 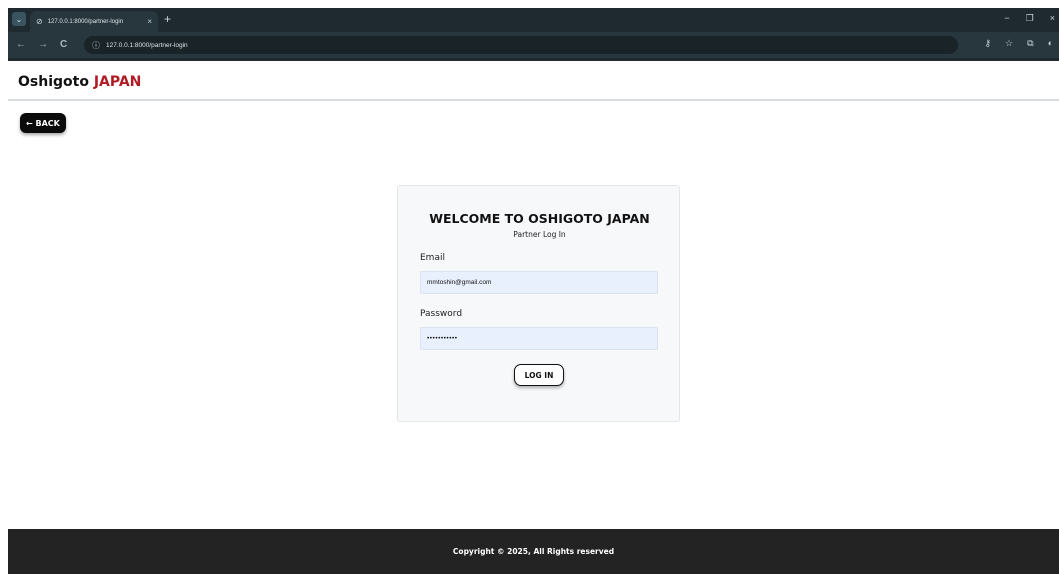 I want to click on password-label: Password, so click(x=441, y=314).